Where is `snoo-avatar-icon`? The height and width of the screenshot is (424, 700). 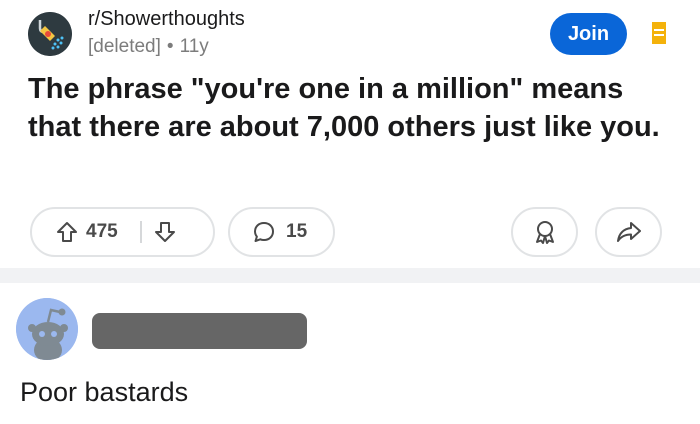 snoo-avatar-icon is located at coordinates (47, 329).